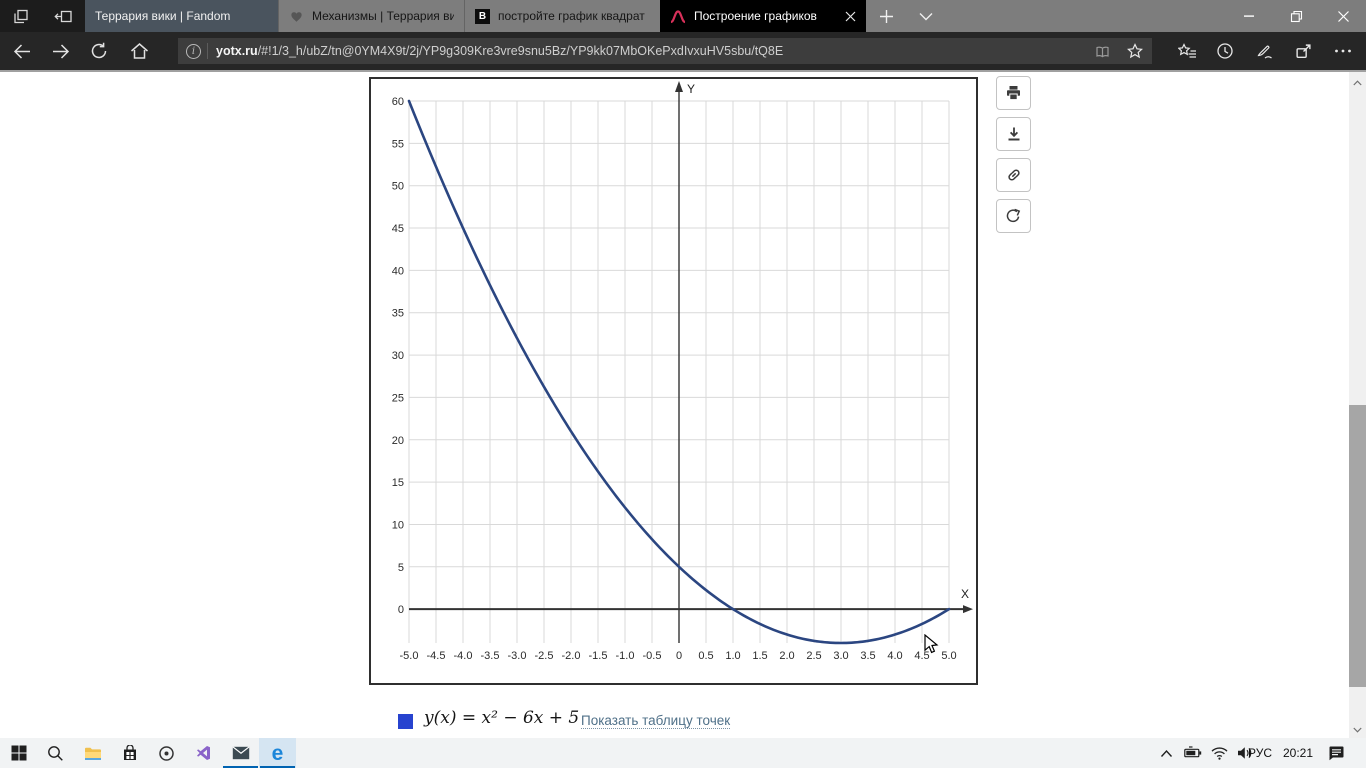  What do you see at coordinates (598, 656) in the screenshot?
I see `svg-text: -1.5` at bounding box center [598, 656].